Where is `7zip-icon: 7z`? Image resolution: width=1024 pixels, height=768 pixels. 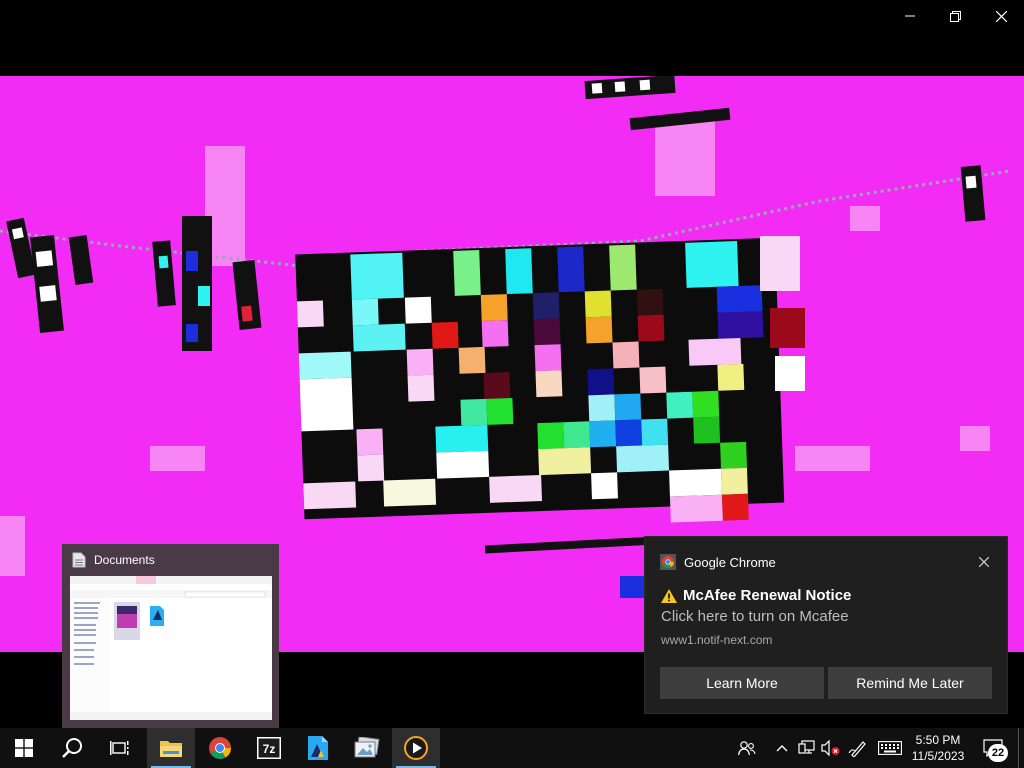
7zip-icon: 7z is located at coordinates (269, 748).